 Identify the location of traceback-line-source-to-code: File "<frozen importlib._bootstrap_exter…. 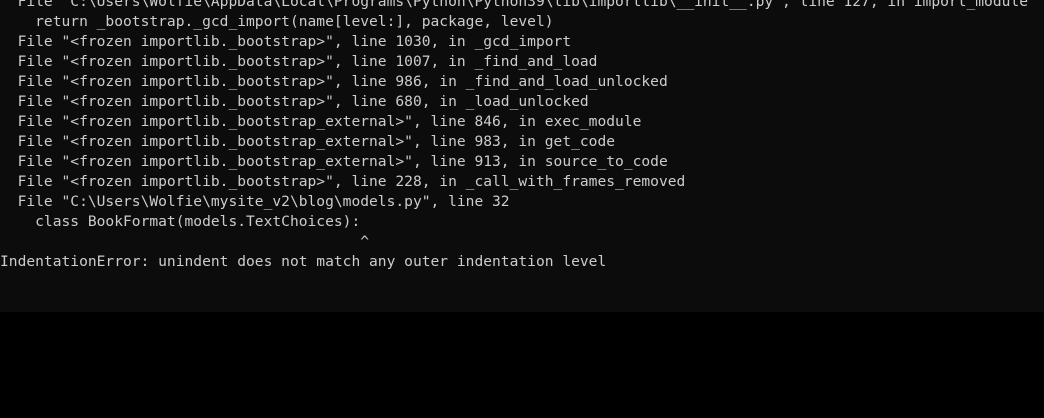
(334, 161).